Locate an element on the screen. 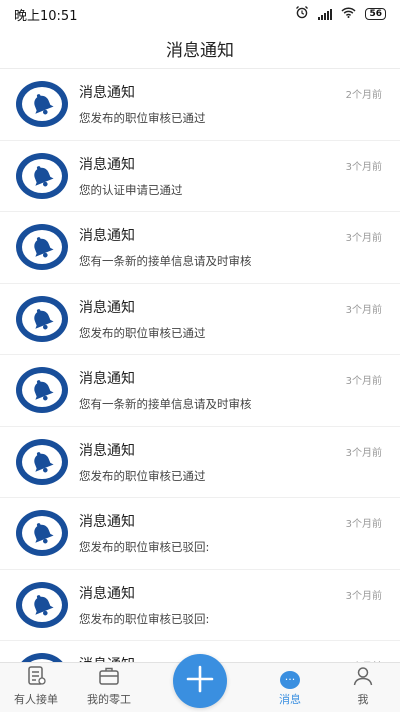 This screenshot has width=400, height=712. page-title-bar: 消息通知 is located at coordinates (200, 48).